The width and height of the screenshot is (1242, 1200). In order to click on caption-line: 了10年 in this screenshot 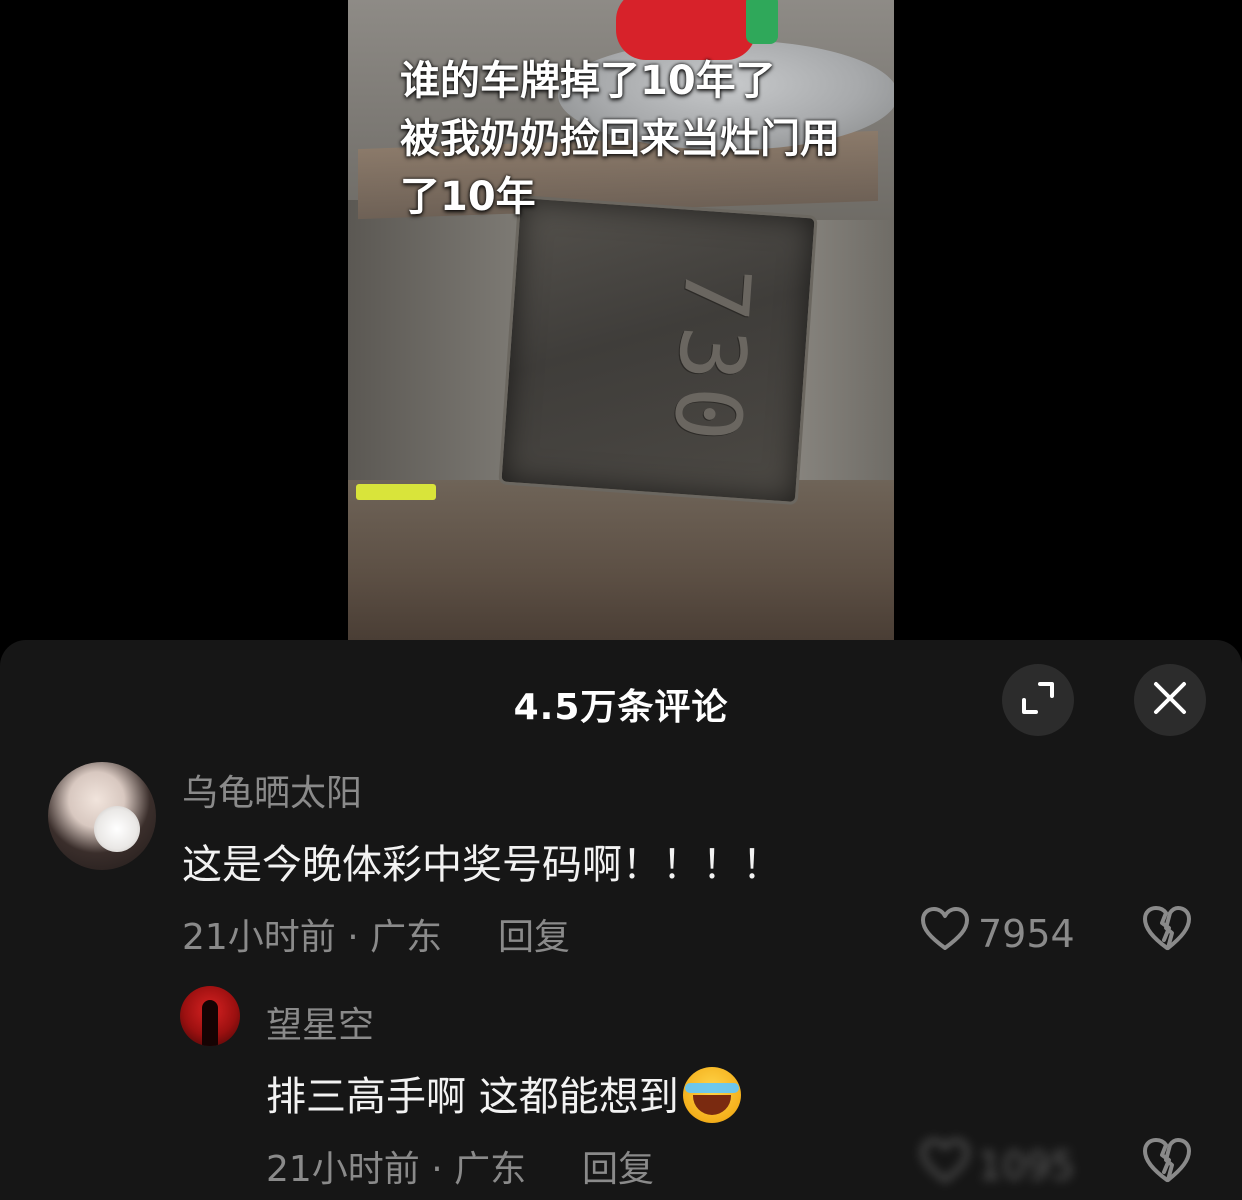, I will do `click(468, 197)`.